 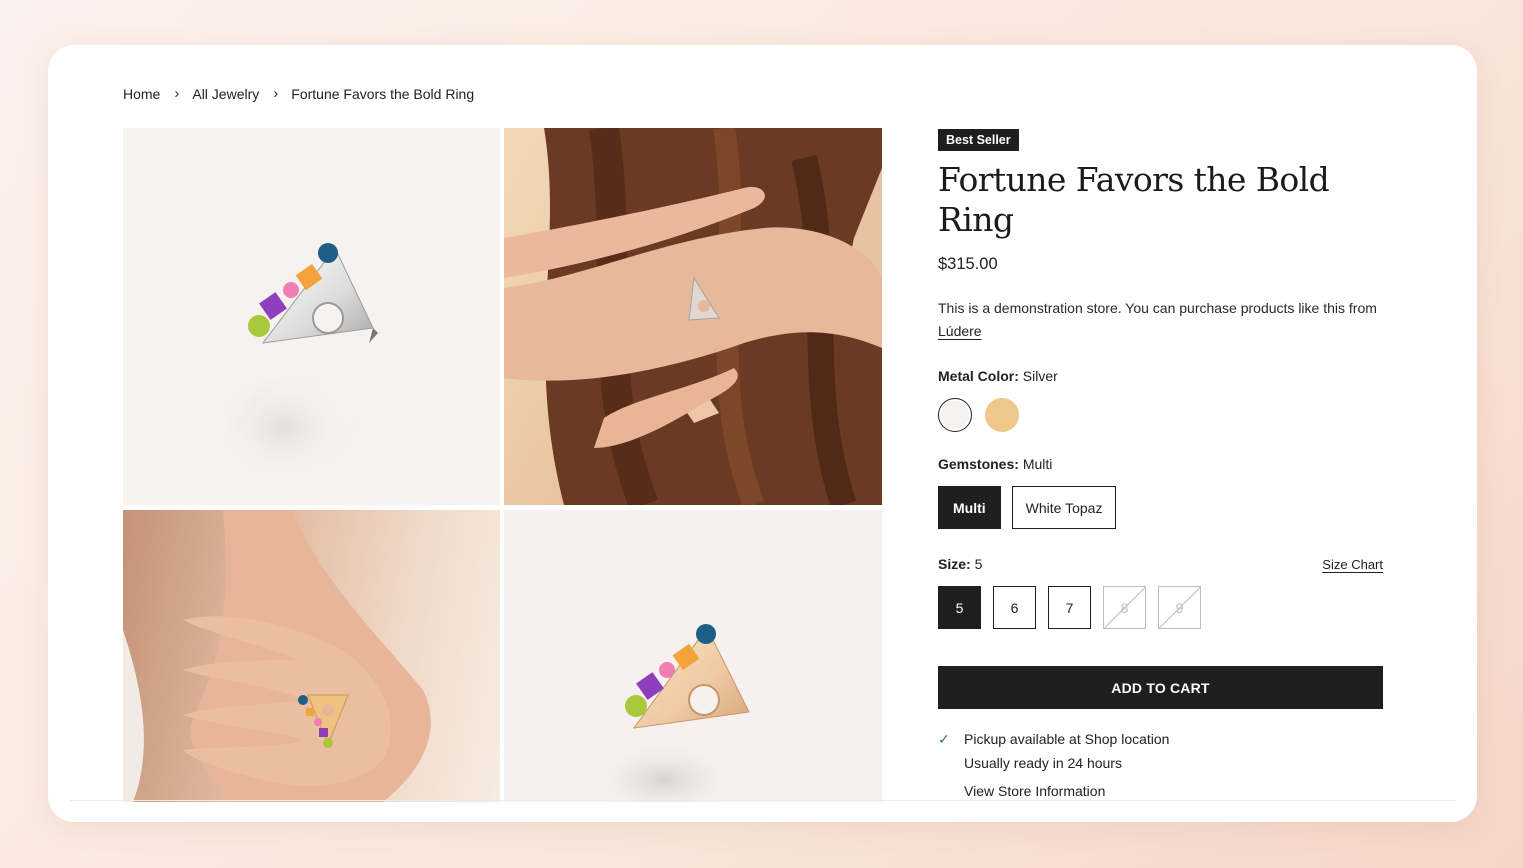 I want to click on size-option-header: Size: 5 Size Chart, so click(x=1160, y=564).